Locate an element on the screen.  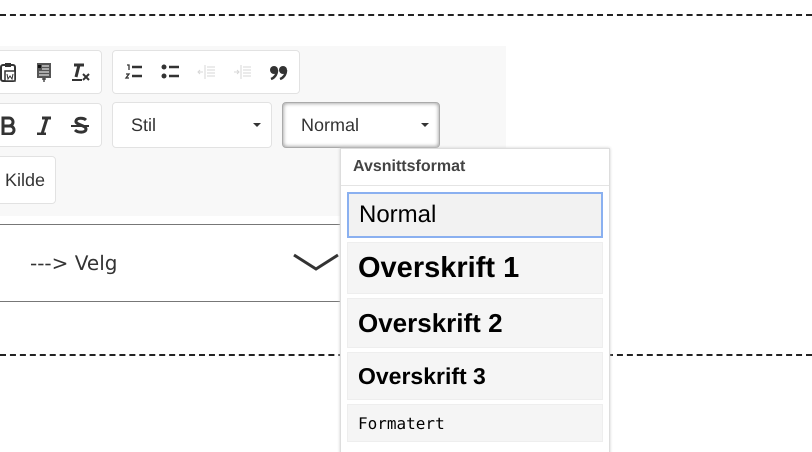
menu-item: Formatert is located at coordinates (475, 423).